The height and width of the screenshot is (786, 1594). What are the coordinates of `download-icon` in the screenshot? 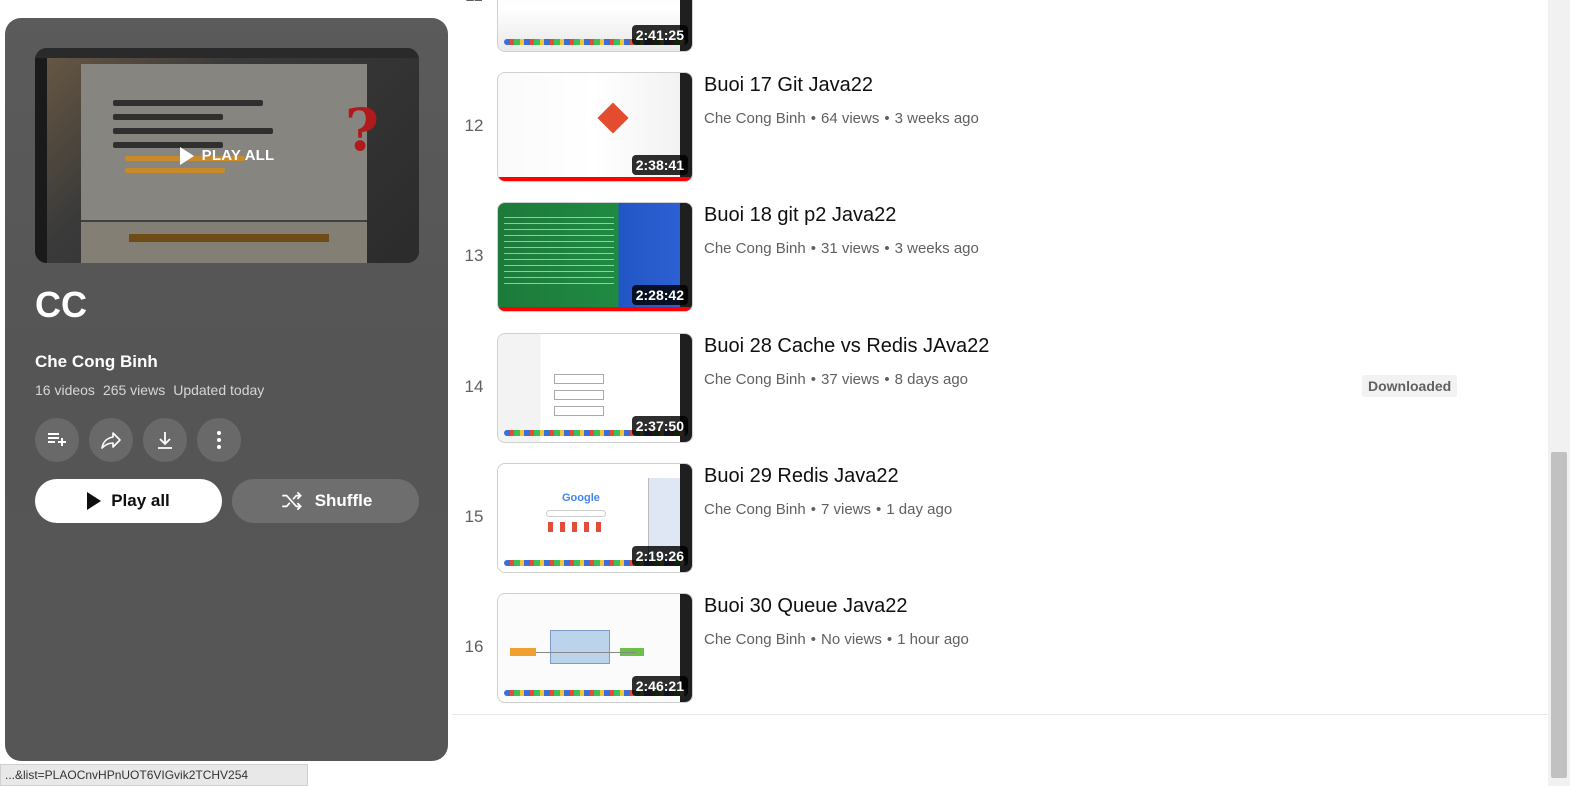 It's located at (165, 440).